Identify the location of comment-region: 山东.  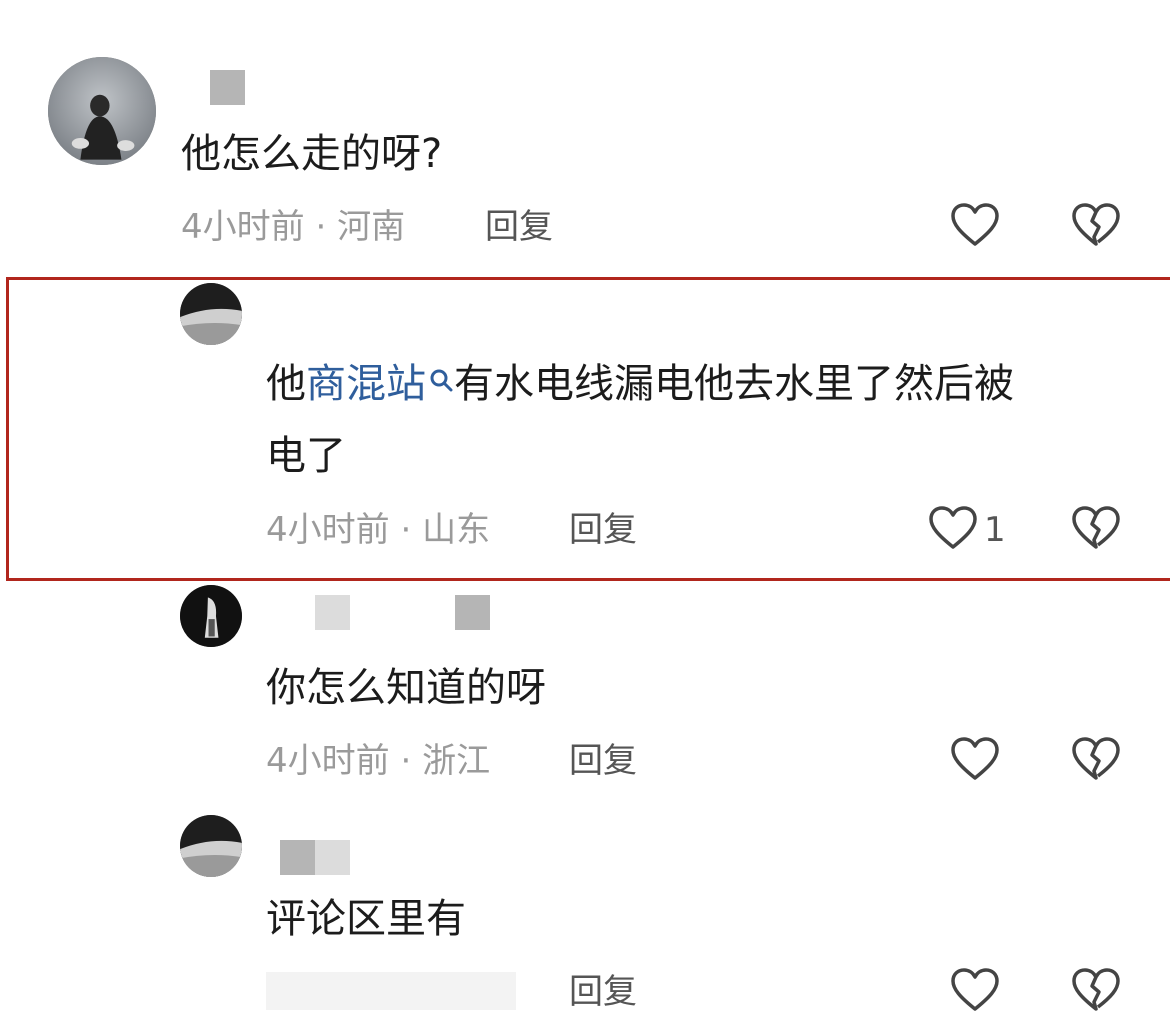
(456, 530).